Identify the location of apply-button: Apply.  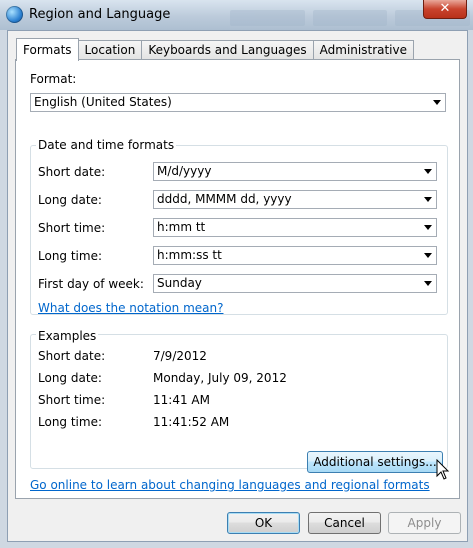
(424, 523).